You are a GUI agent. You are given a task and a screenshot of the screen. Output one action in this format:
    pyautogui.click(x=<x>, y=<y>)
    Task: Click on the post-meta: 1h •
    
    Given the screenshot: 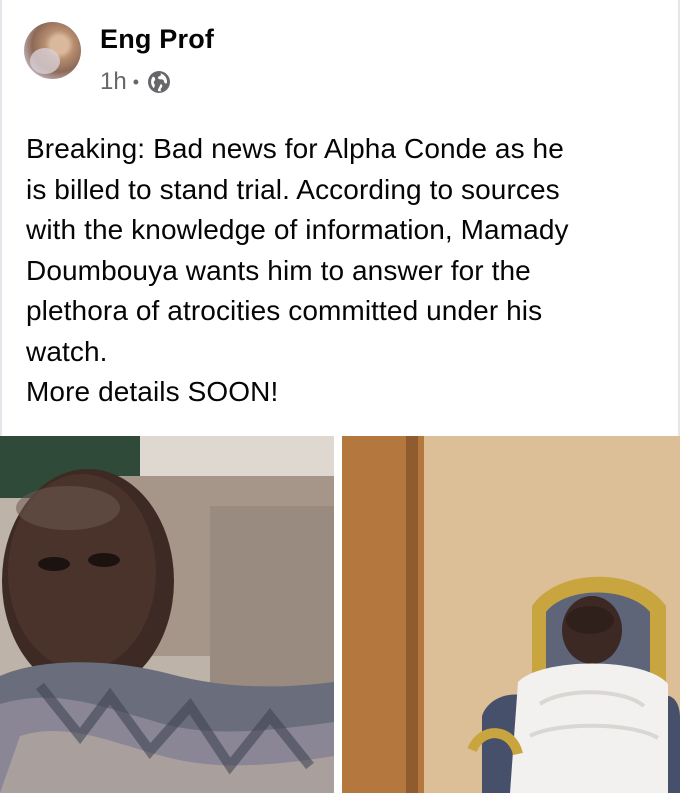 What is the action you would take?
    pyautogui.click(x=135, y=82)
    